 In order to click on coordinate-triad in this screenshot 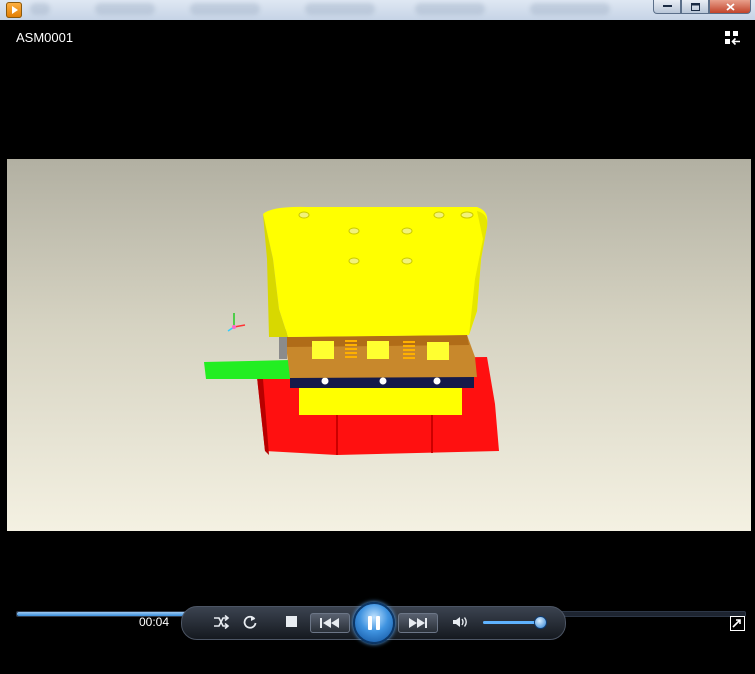, I will do `click(236, 322)`.